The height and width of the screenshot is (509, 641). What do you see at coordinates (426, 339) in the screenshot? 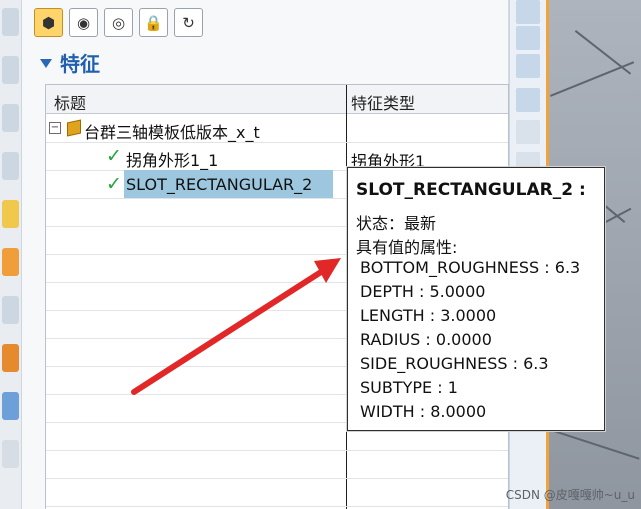
I see `tooltip-attribute: RADIUS : 0.0000` at bounding box center [426, 339].